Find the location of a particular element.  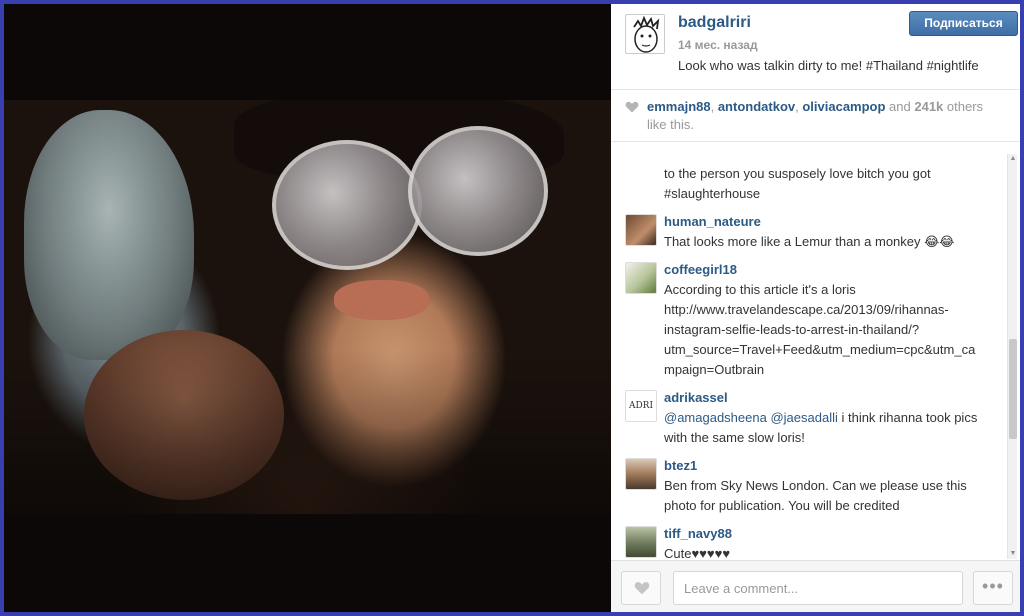

commenter-username: human_nateure is located at coordinates (712, 222).